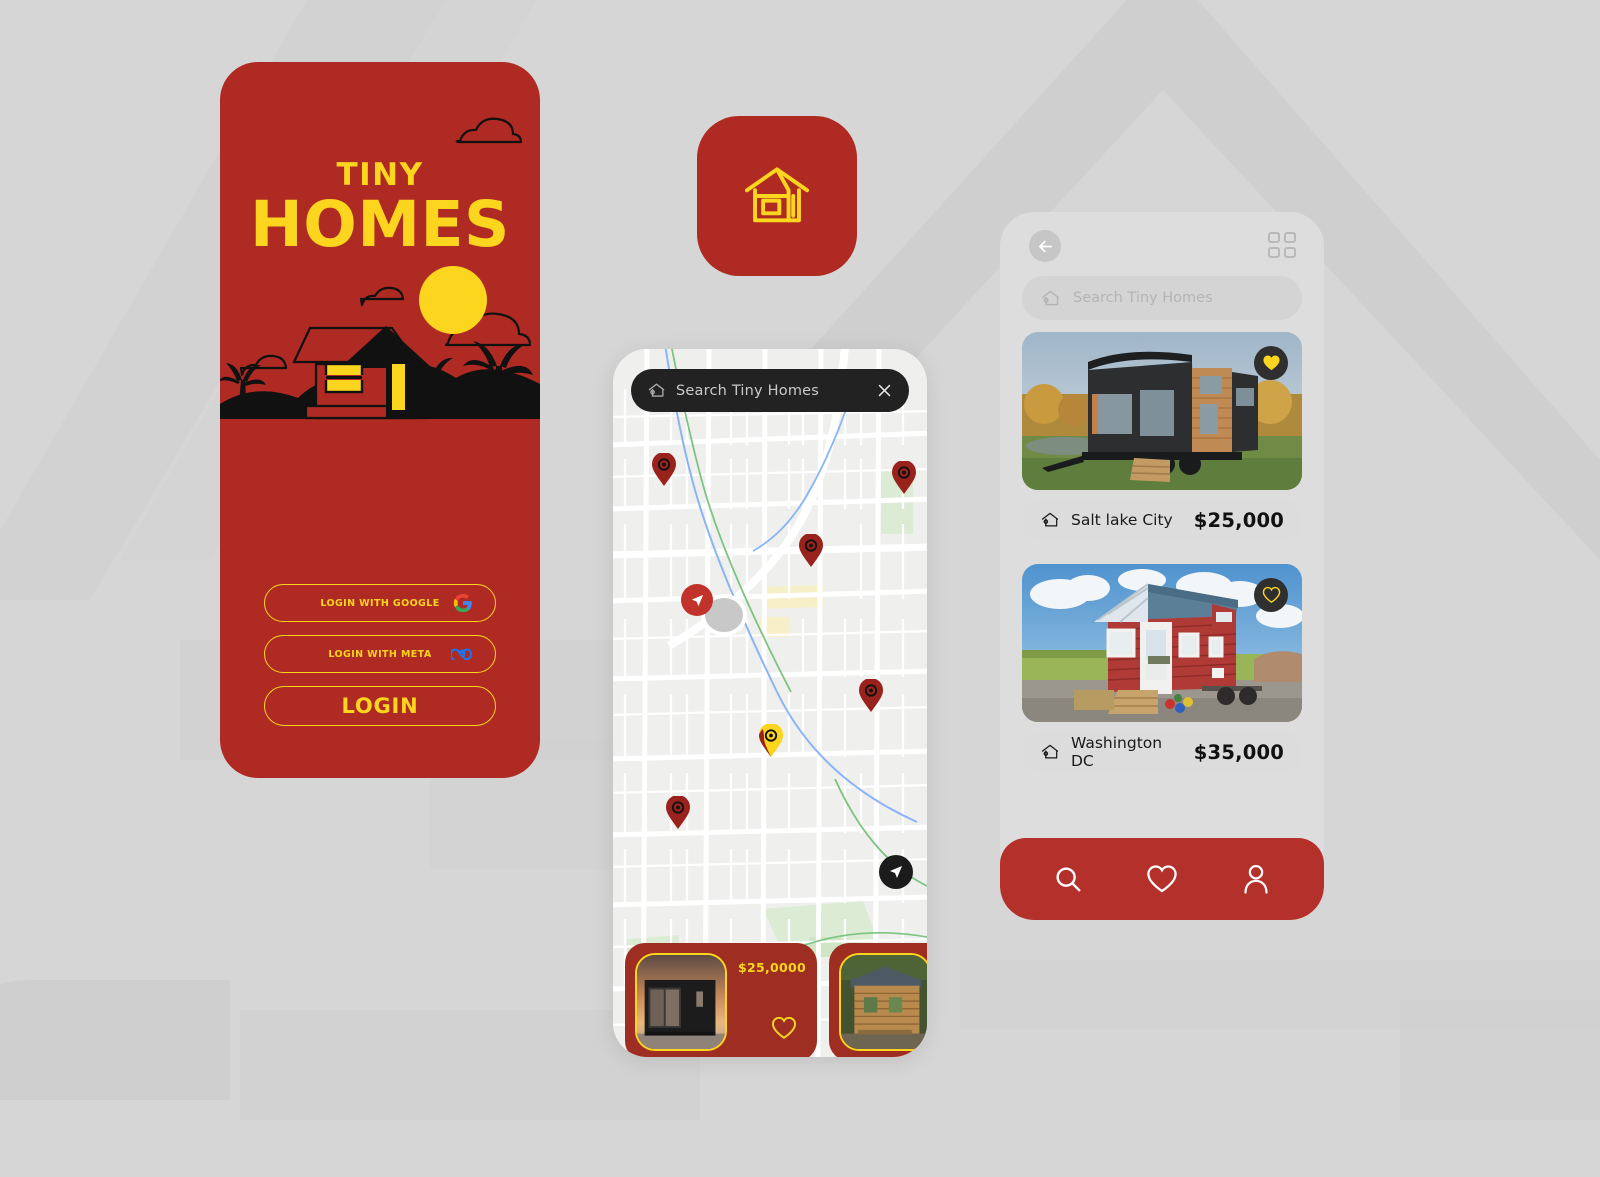  I want to click on user-icon, so click(1256, 879).